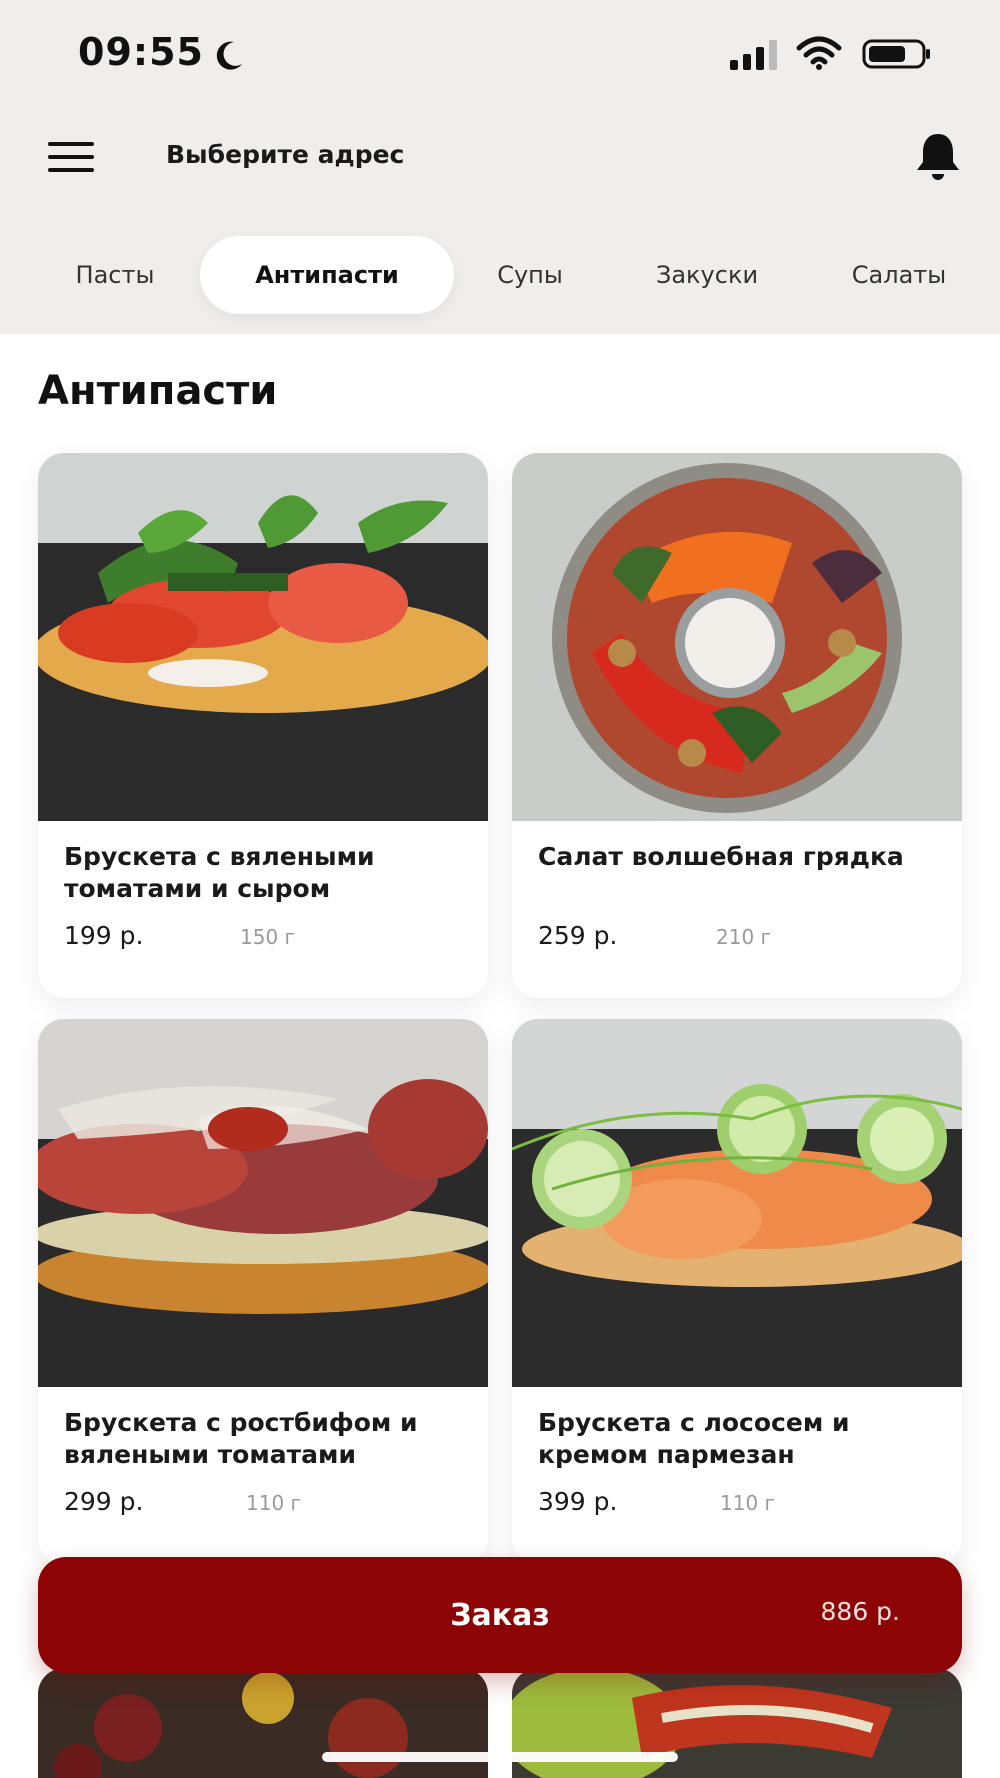  Describe the element at coordinates (327, 275) in the screenshot. I see `tab-antipasti: Антипасти` at that location.